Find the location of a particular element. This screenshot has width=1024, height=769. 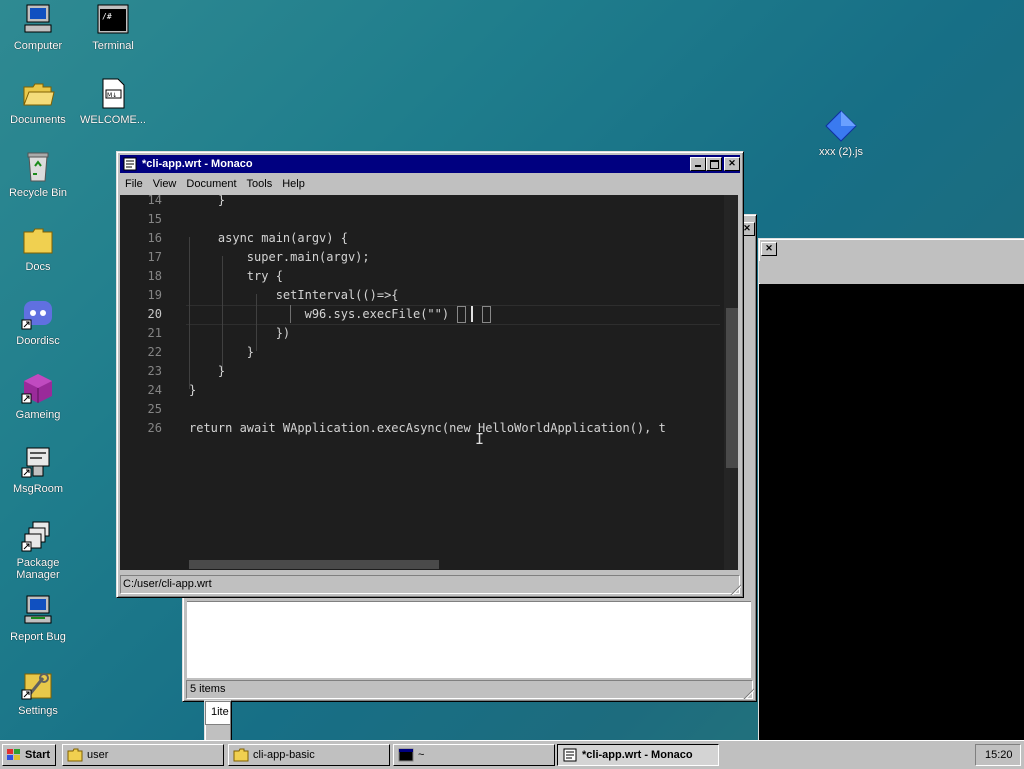

line-number: 25 is located at coordinates (154, 409).